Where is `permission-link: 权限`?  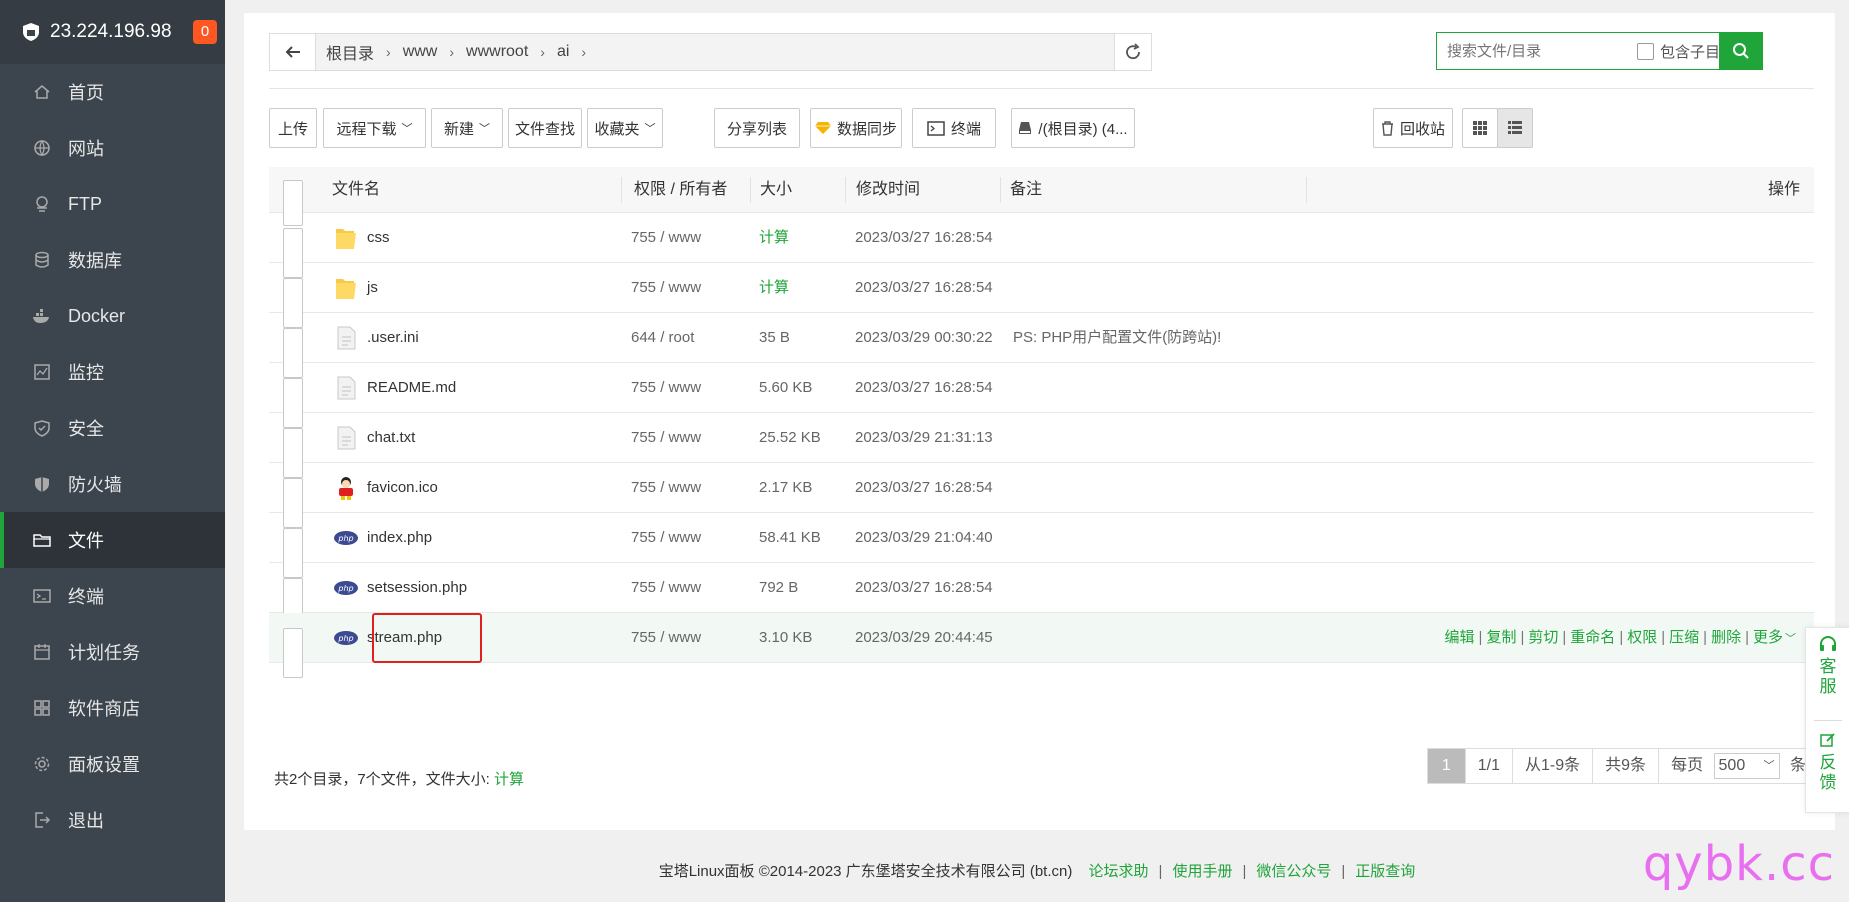 permission-link: 权限 is located at coordinates (1642, 637).